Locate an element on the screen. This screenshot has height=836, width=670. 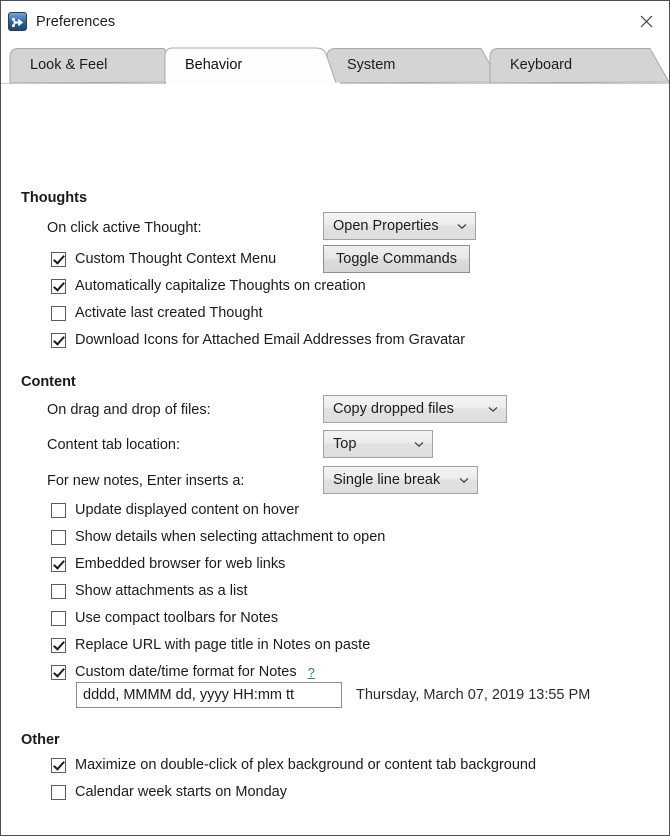
drag-drop-dropdown: Copy dropped files is located at coordinates (415, 409).